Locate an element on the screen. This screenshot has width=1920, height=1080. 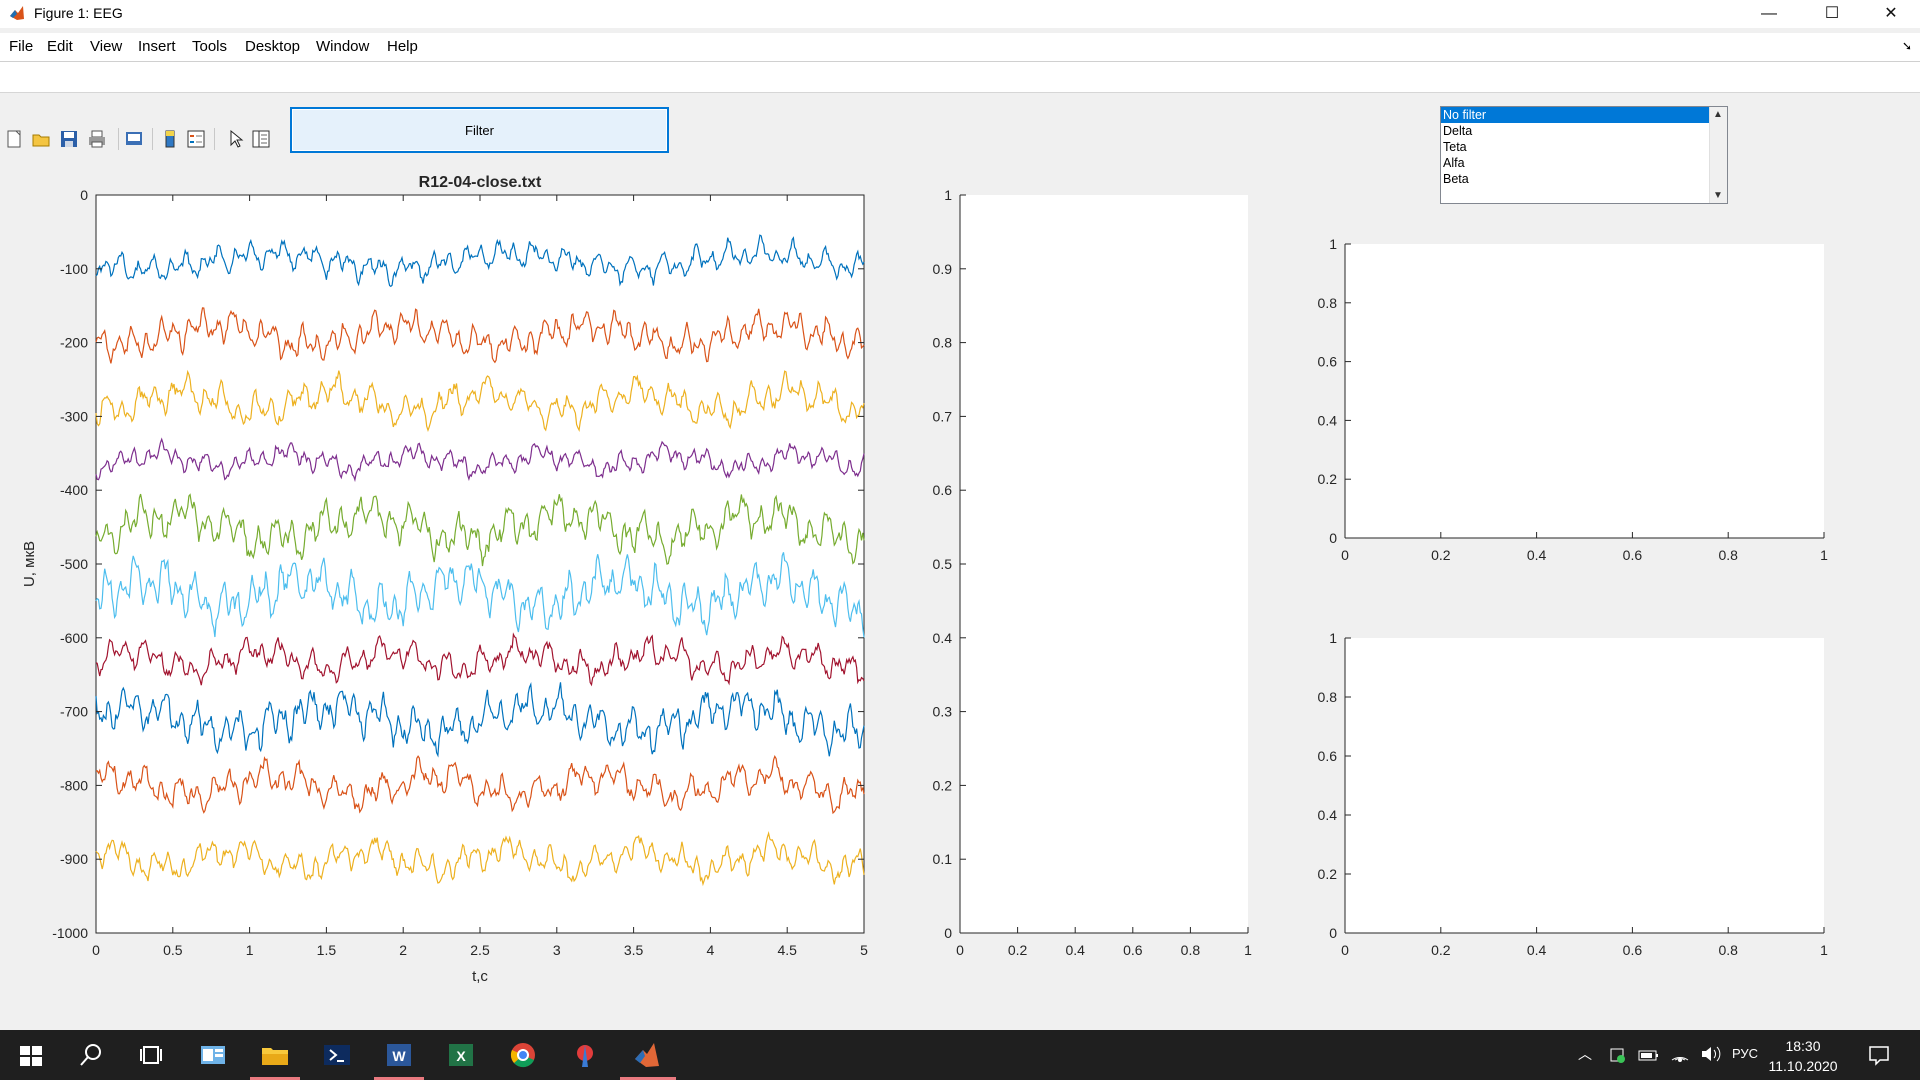
y-tick-label: 0.1 is located at coordinates (943, 859).